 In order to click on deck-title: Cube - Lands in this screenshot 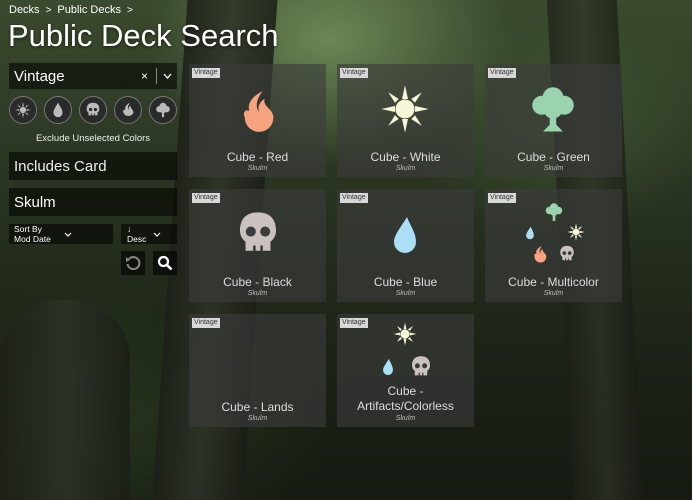, I will do `click(257, 407)`.